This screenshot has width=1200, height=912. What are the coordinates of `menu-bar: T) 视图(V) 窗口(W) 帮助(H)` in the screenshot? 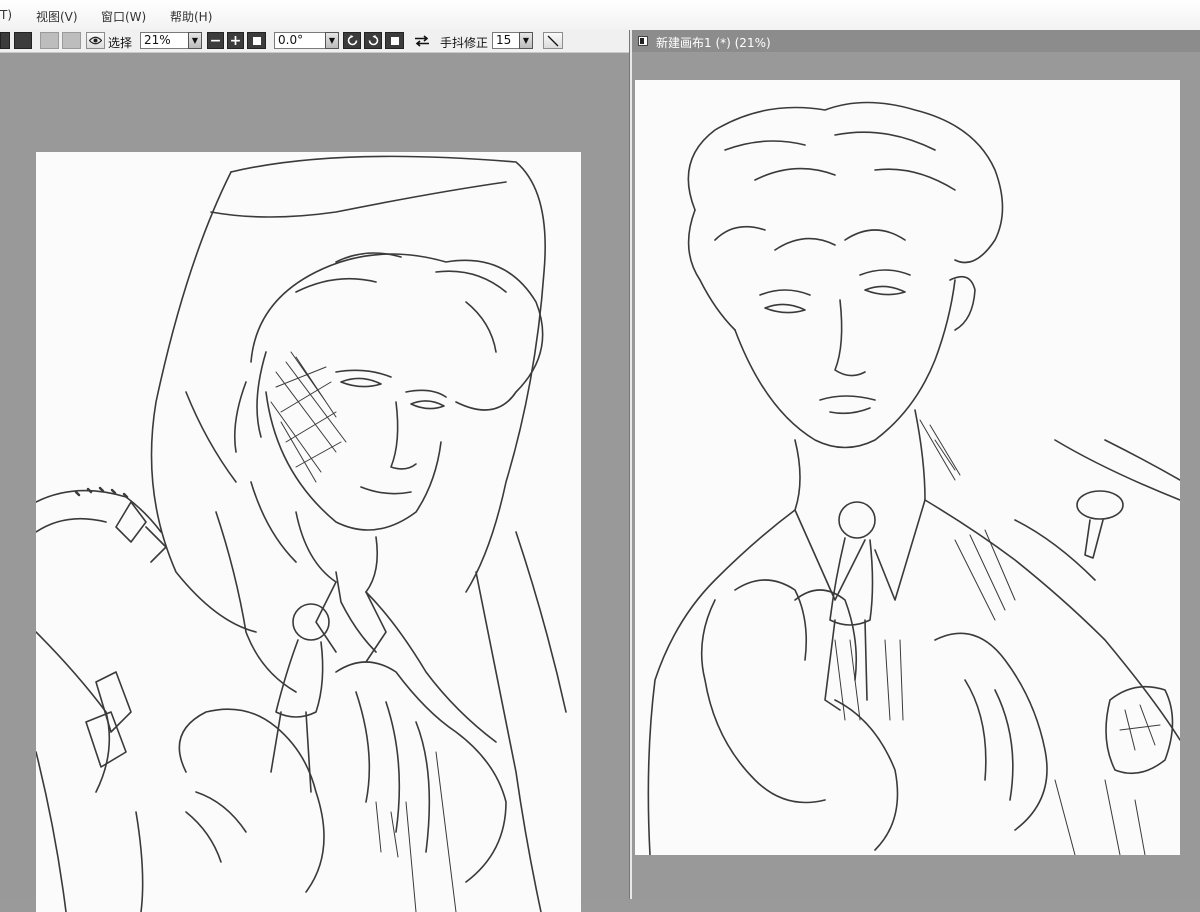 It's located at (600, 15).